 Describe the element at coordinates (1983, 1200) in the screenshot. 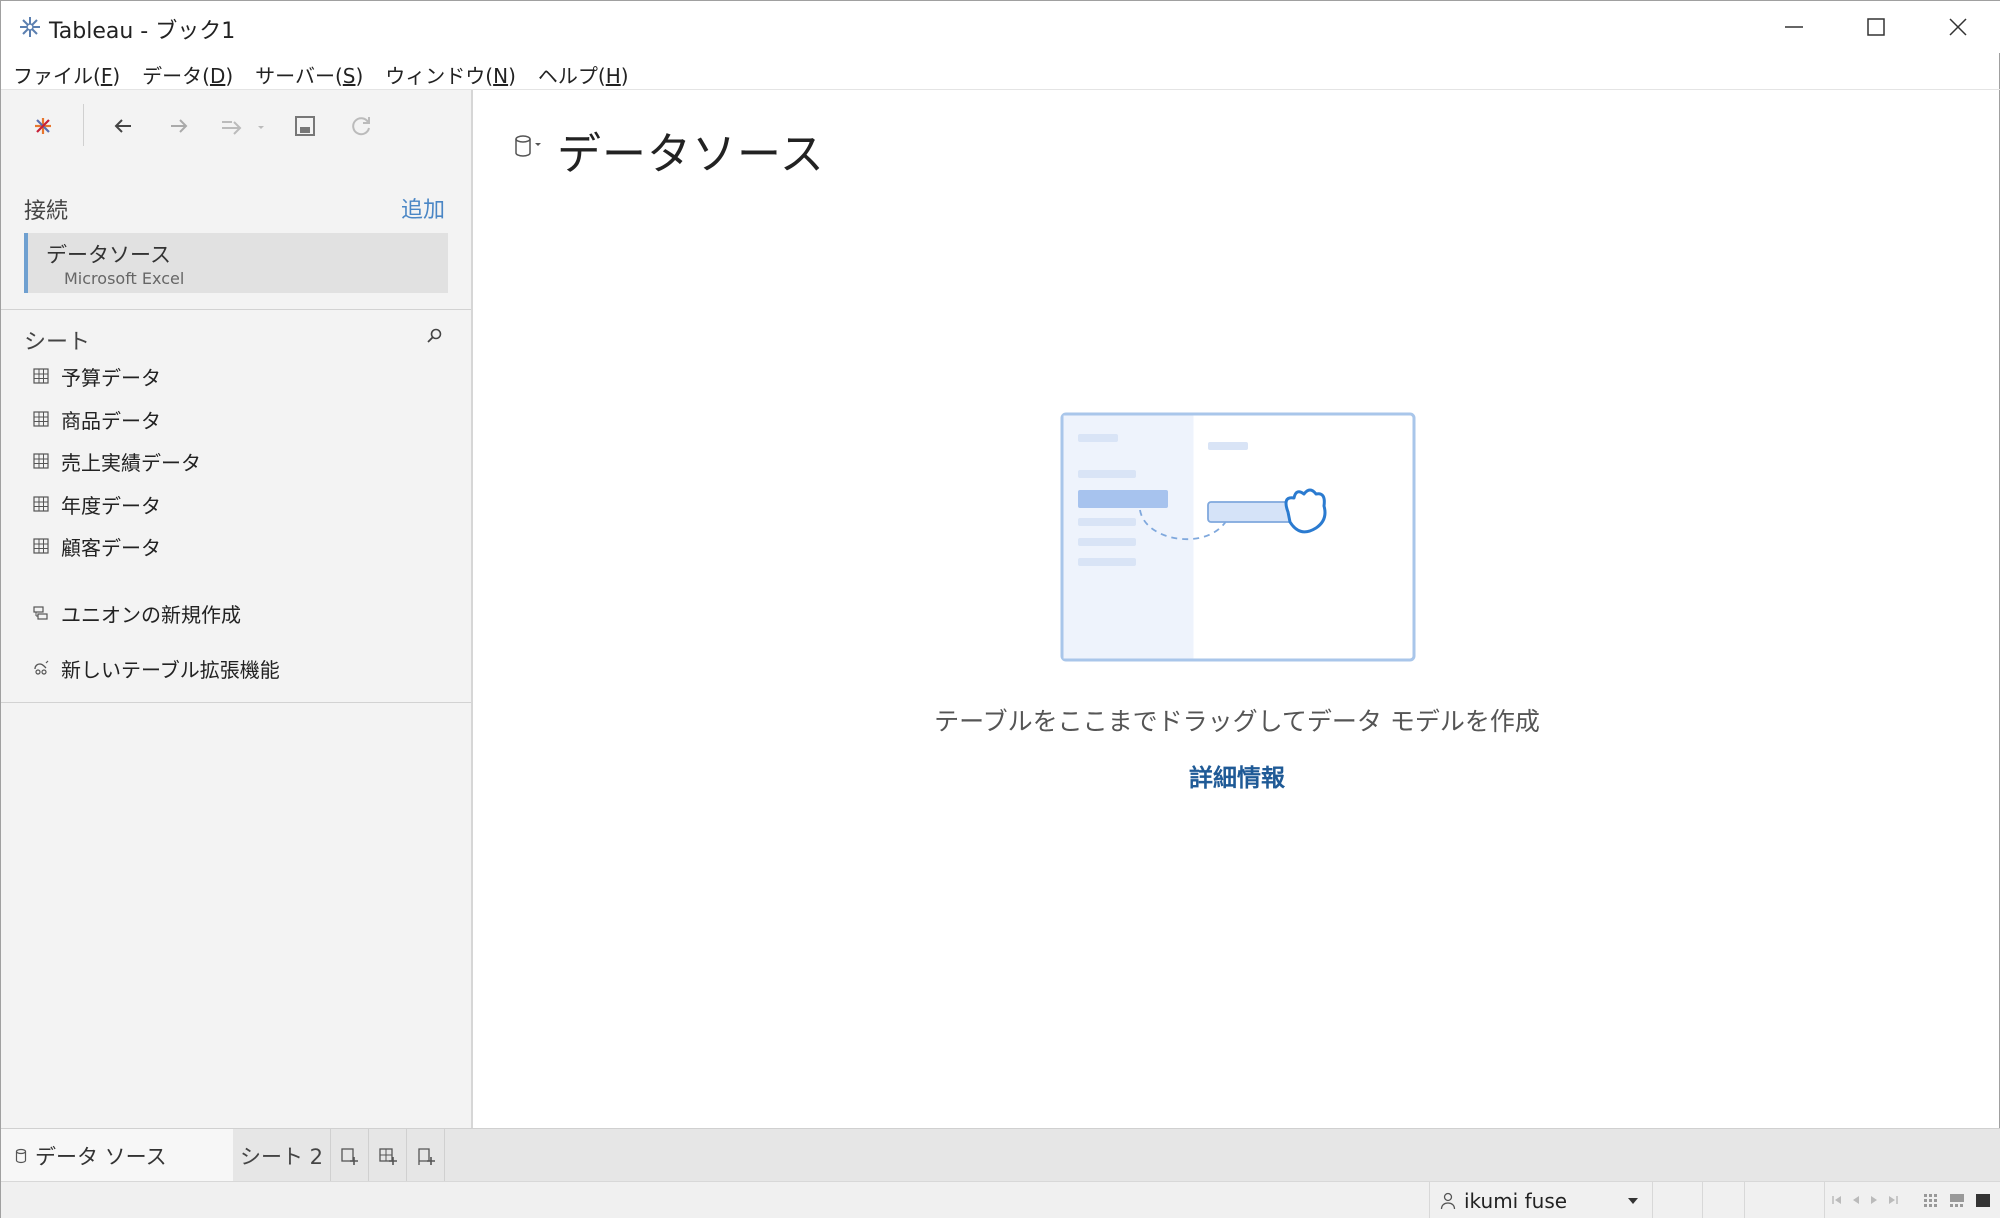

I see `tabs-view-icon` at that location.